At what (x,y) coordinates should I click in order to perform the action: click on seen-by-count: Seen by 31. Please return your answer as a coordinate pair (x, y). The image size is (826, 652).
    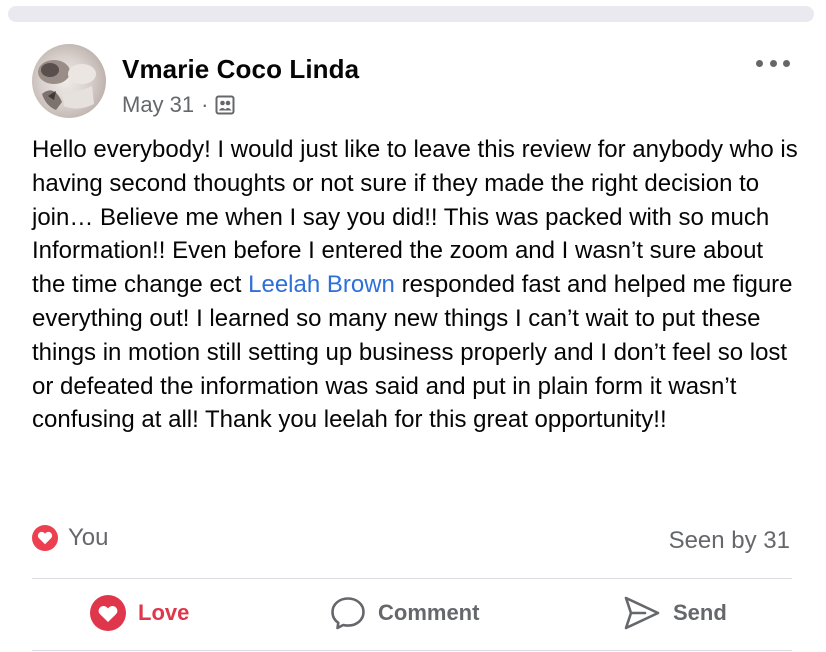
    Looking at the image, I should click on (729, 541).